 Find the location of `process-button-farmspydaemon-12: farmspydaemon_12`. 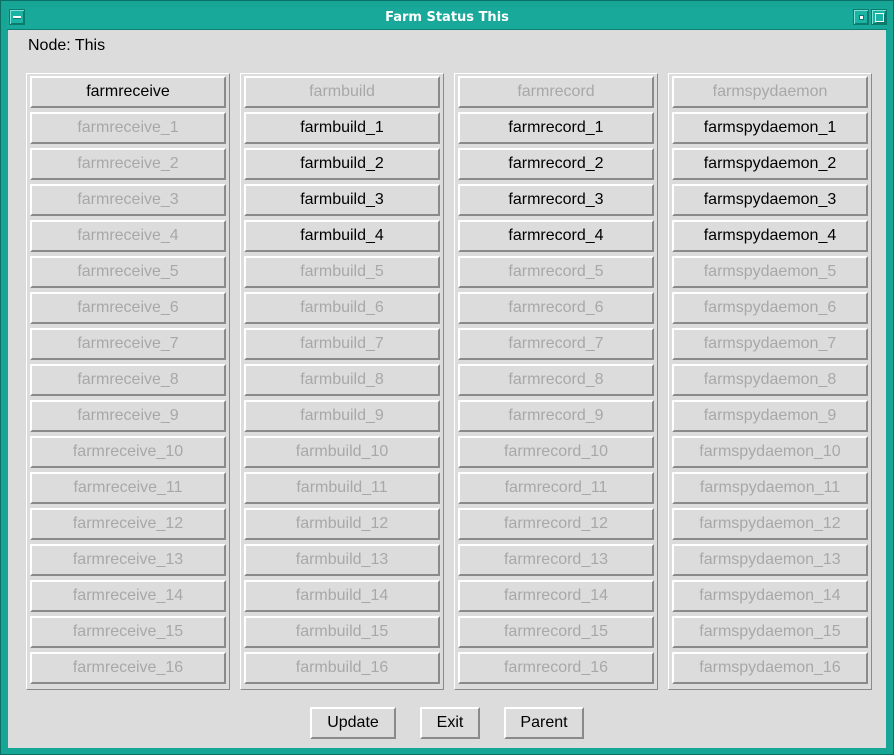

process-button-farmspydaemon-12: farmspydaemon_12 is located at coordinates (770, 524).